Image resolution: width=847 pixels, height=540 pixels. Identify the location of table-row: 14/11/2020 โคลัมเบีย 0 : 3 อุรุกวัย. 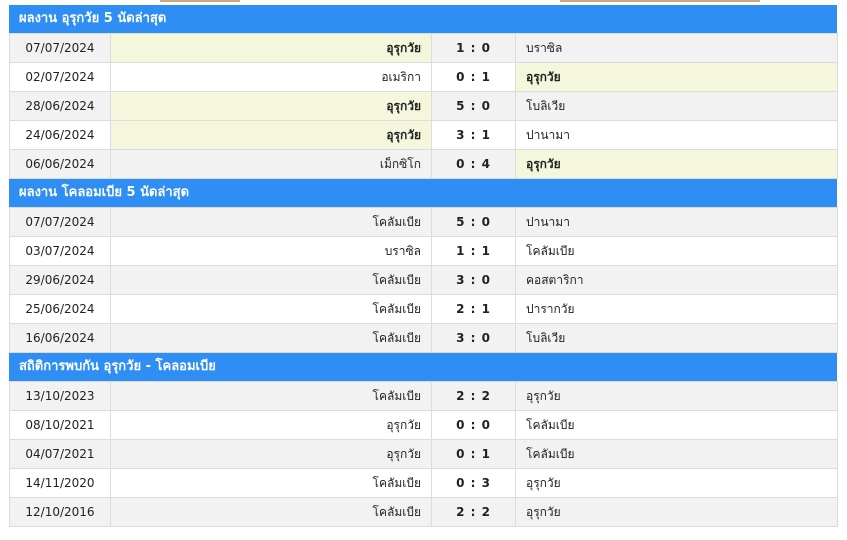
(423, 483).